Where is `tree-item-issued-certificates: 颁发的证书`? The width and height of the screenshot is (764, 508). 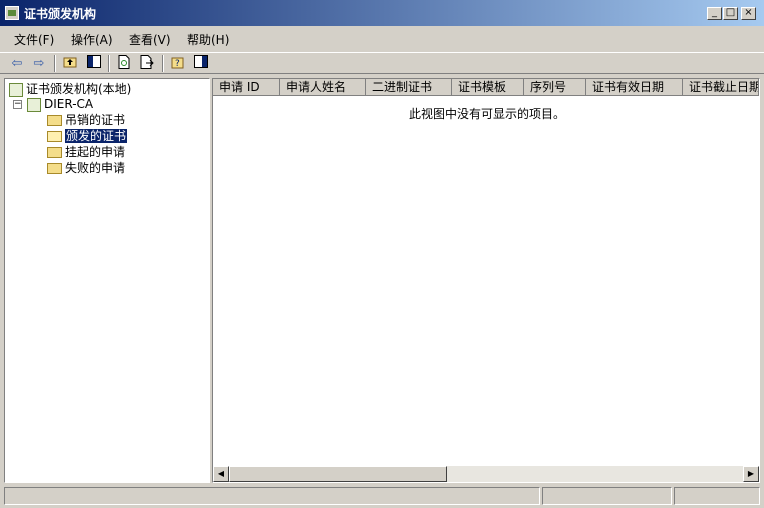
tree-item-issued-certificates: 颁发的证书 is located at coordinates (87, 136).